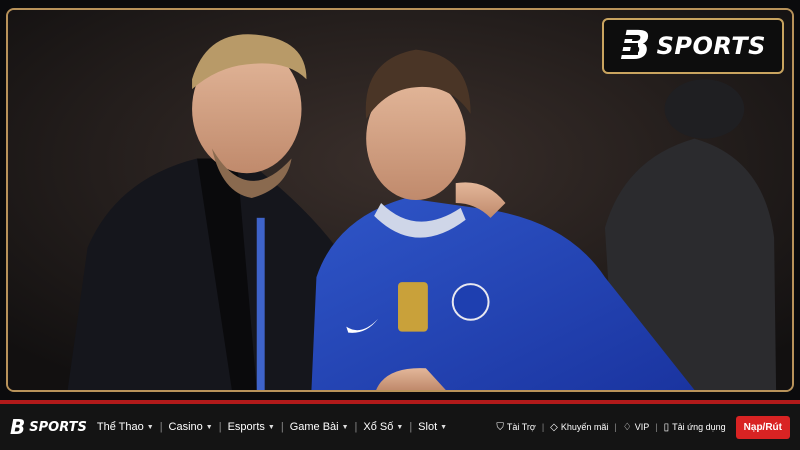 The height and width of the screenshot is (450, 800). I want to click on phone-icon: ▯, so click(666, 427).